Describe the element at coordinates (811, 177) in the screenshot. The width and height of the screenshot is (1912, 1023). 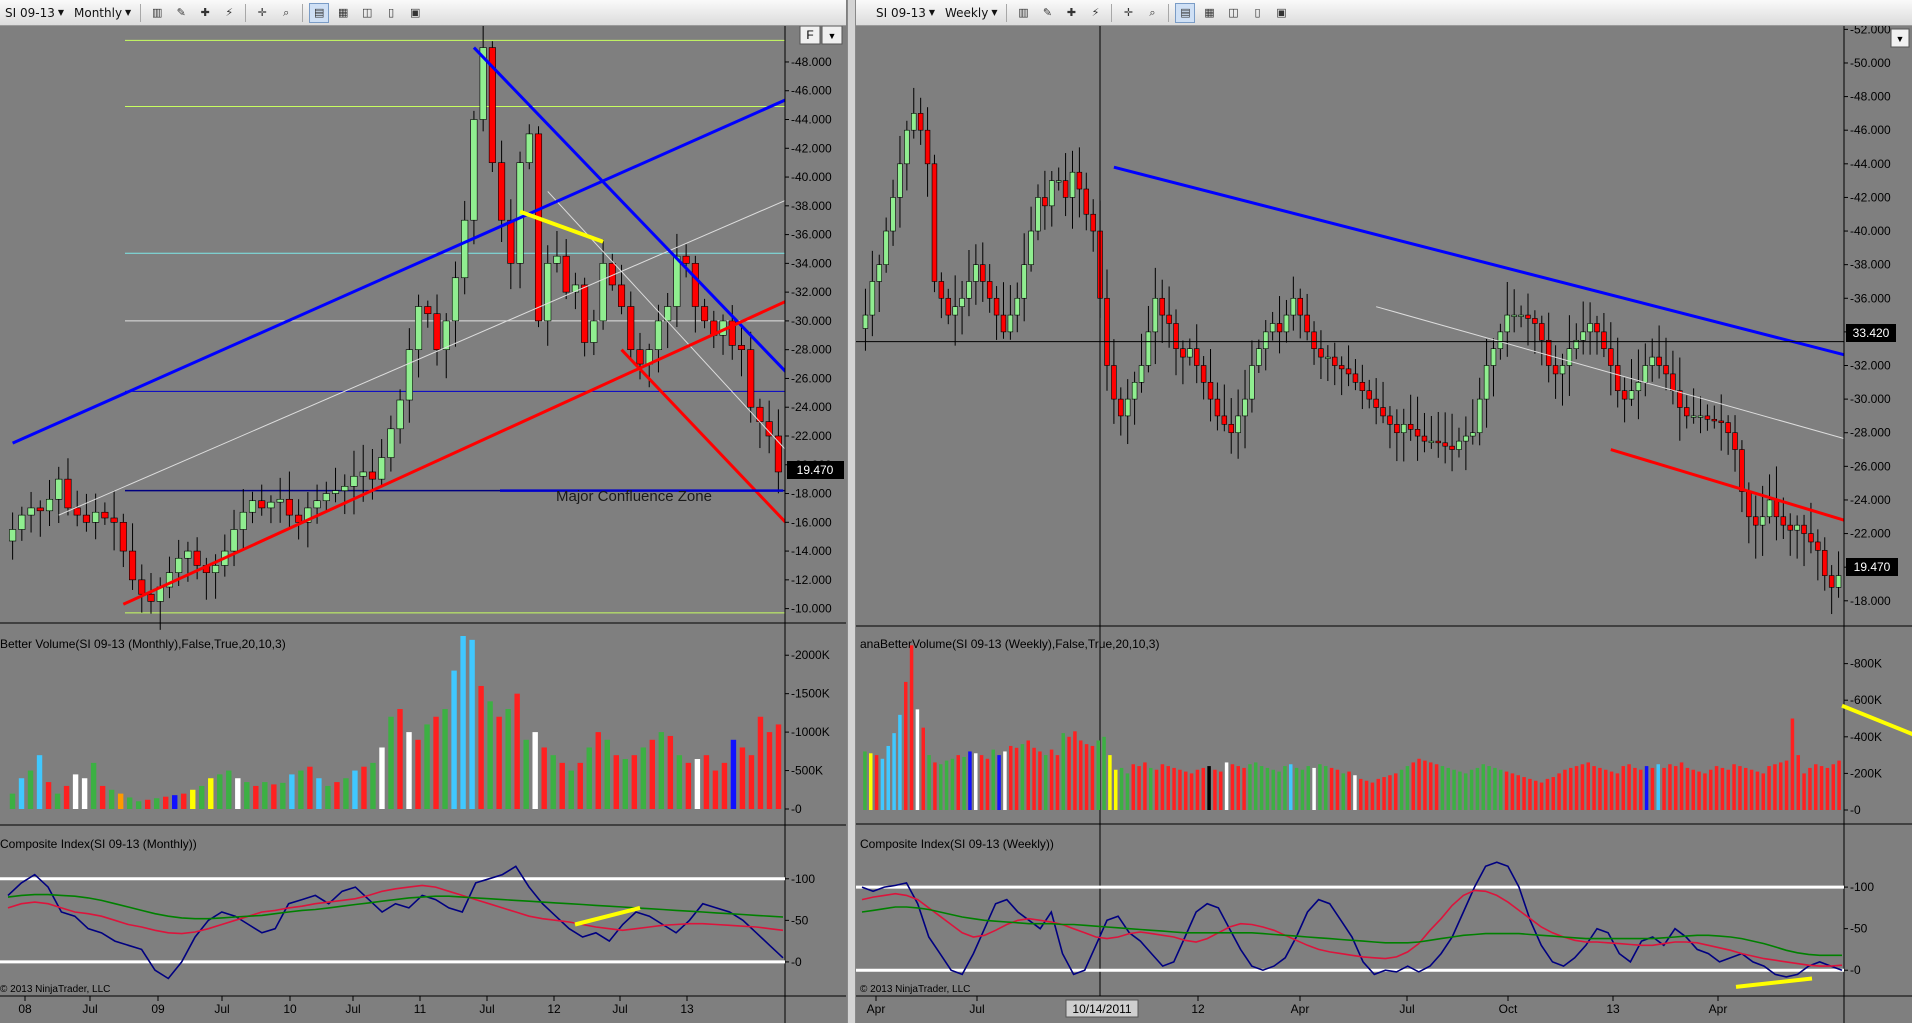
I see `price-tick-label: -40.000` at that location.